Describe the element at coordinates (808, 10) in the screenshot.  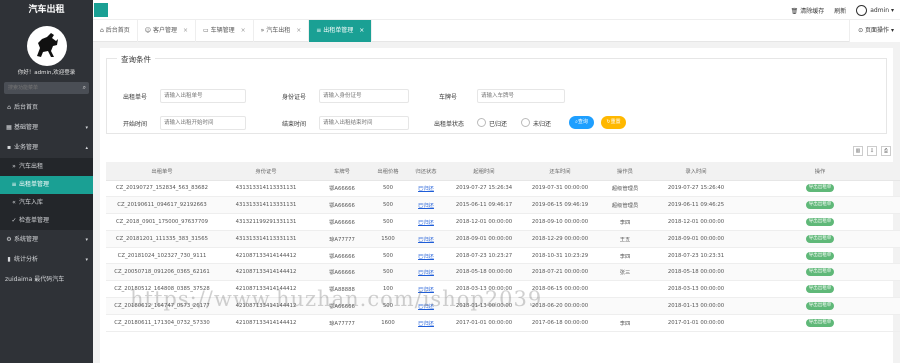
I see `clear-cache-button: 🗑 清除缓存` at that location.